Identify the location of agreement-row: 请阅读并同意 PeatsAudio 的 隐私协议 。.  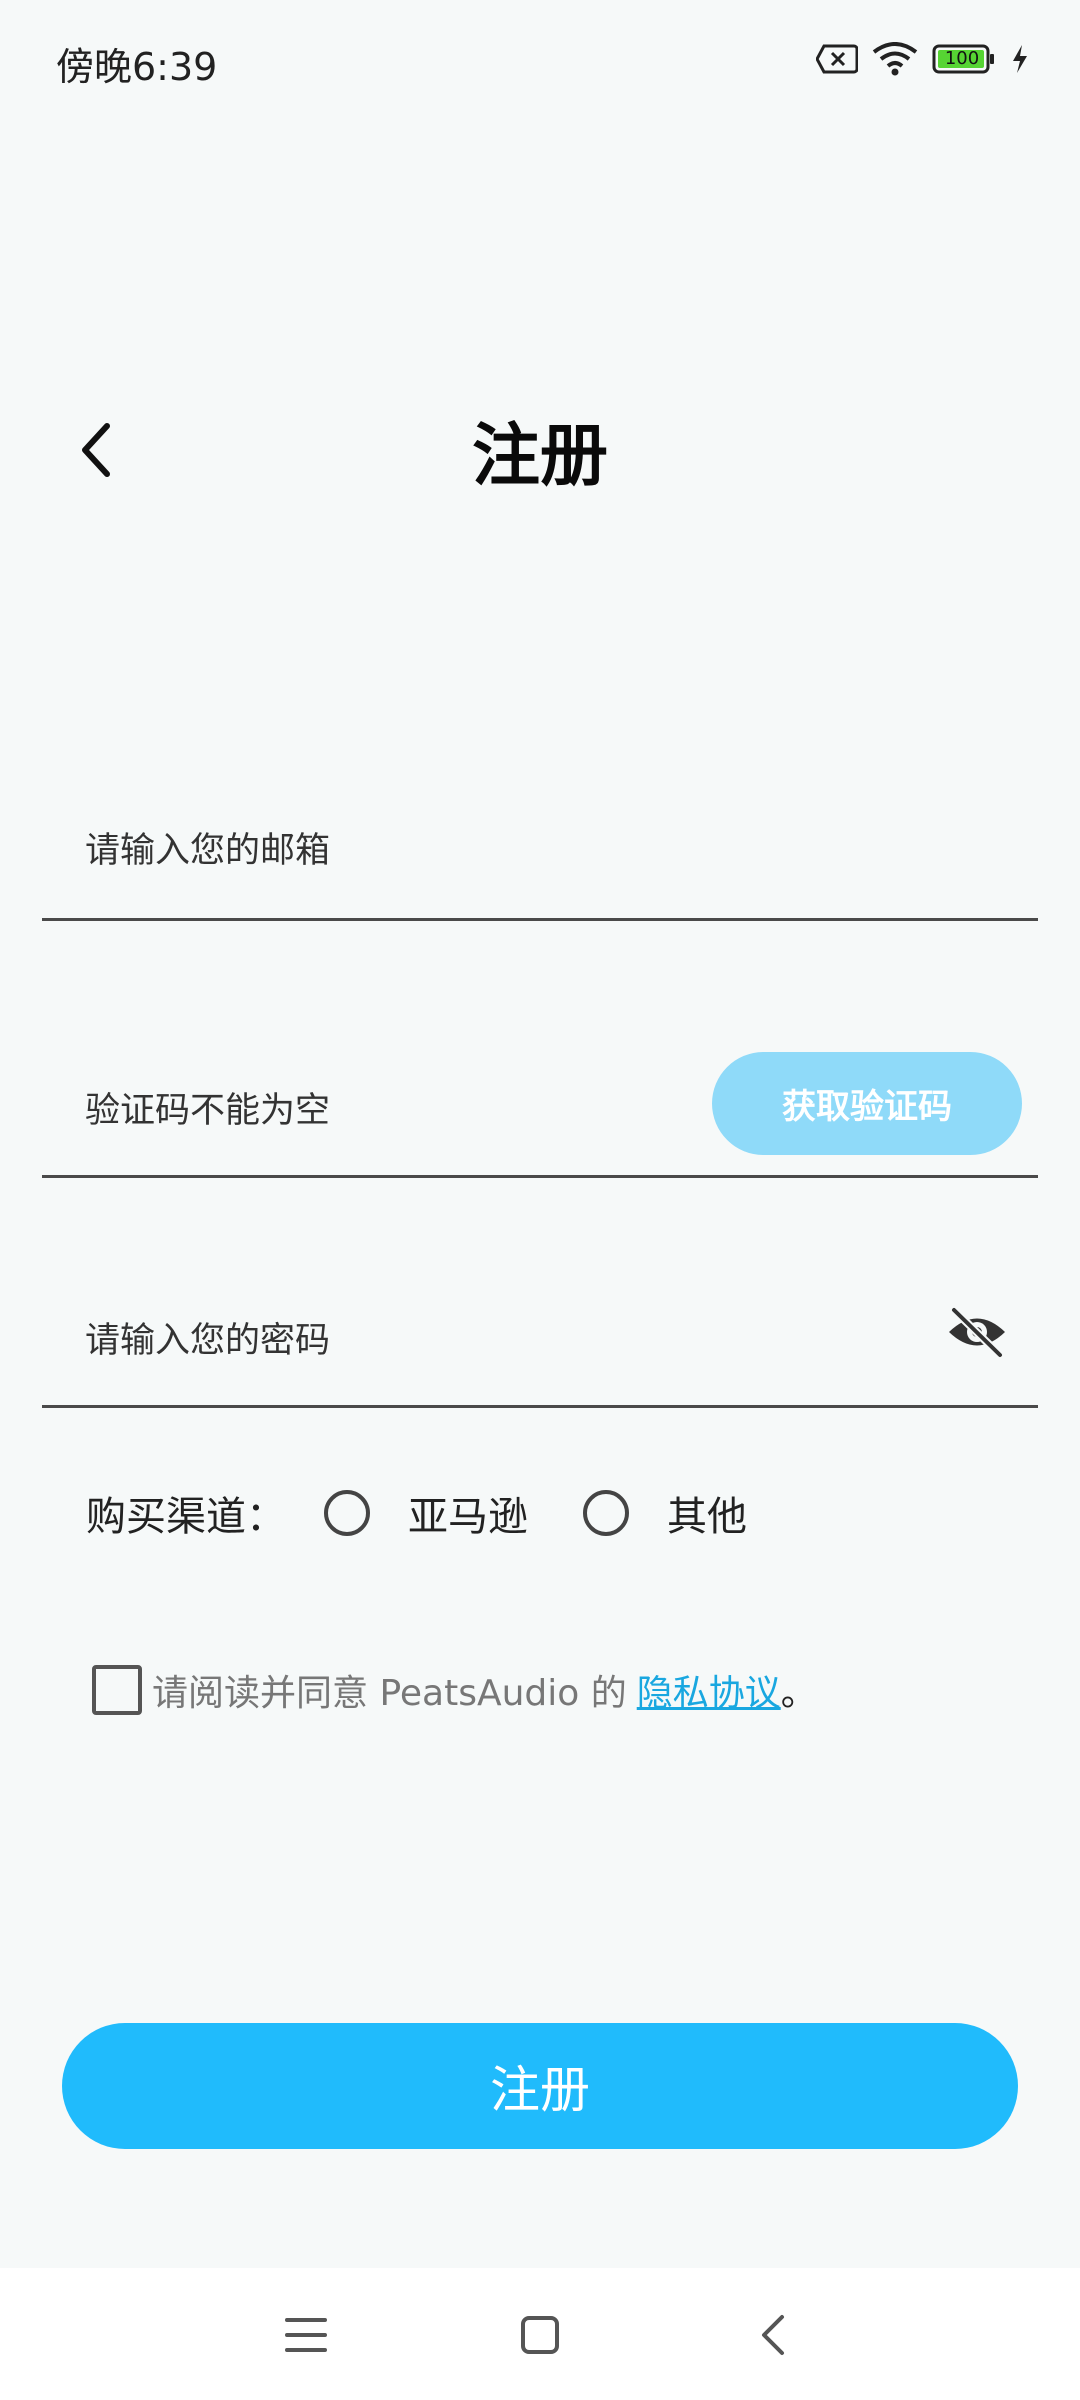
(454, 1690).